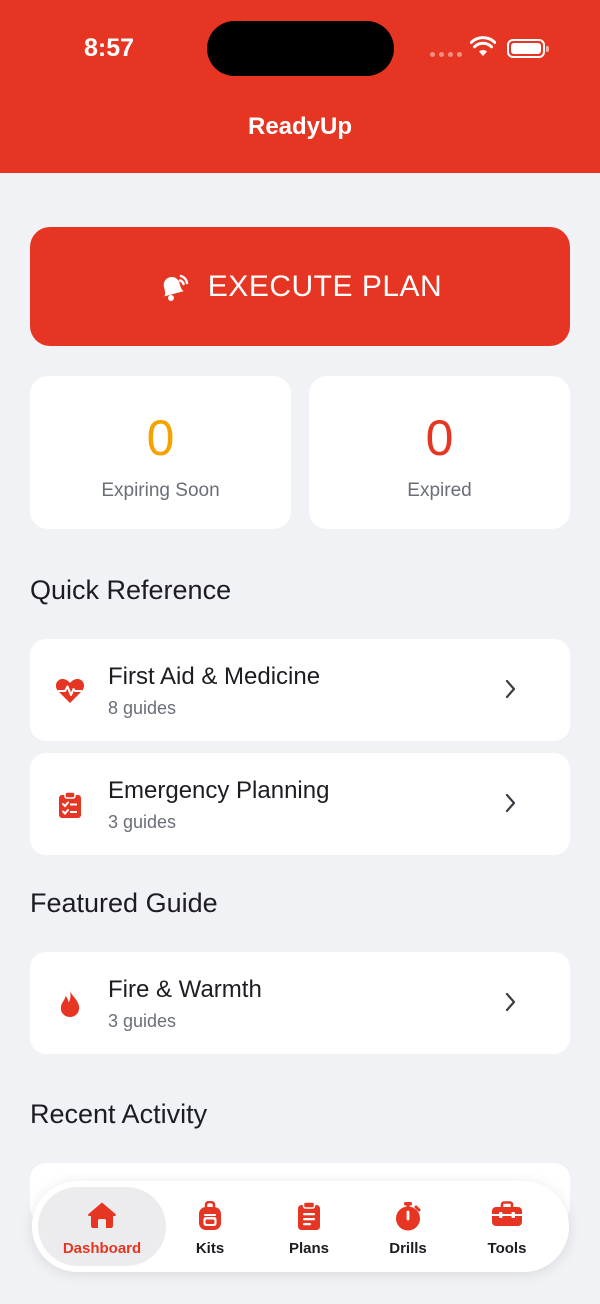 The image size is (600, 1304). What do you see at coordinates (439, 490) in the screenshot?
I see `expired-label: Expired` at bounding box center [439, 490].